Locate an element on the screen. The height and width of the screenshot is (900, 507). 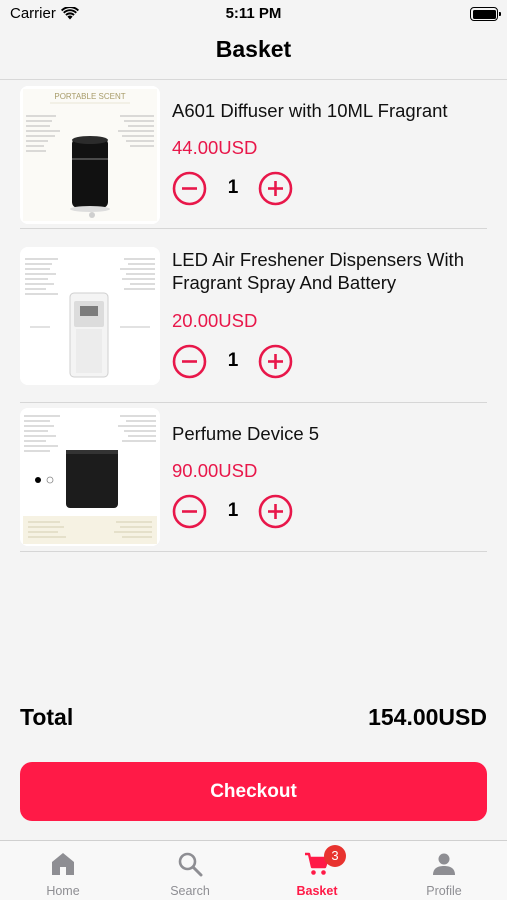
page-title: Basket is located at coordinates (253, 49).